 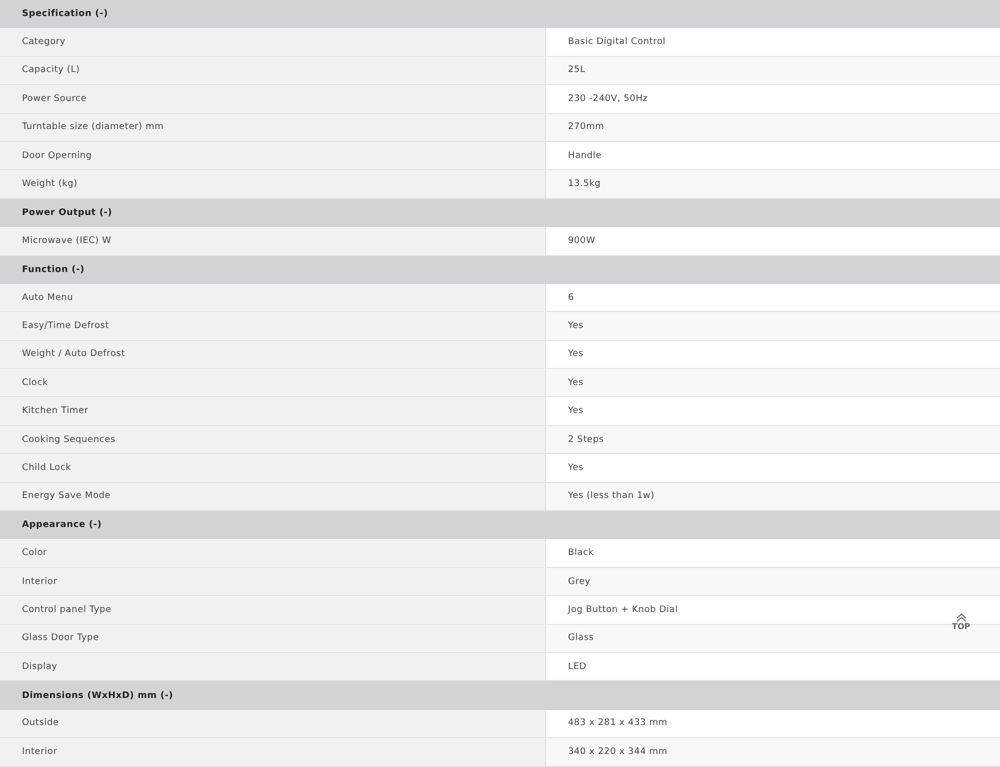 I want to click on spec-label: Door Operning, so click(x=273, y=156).